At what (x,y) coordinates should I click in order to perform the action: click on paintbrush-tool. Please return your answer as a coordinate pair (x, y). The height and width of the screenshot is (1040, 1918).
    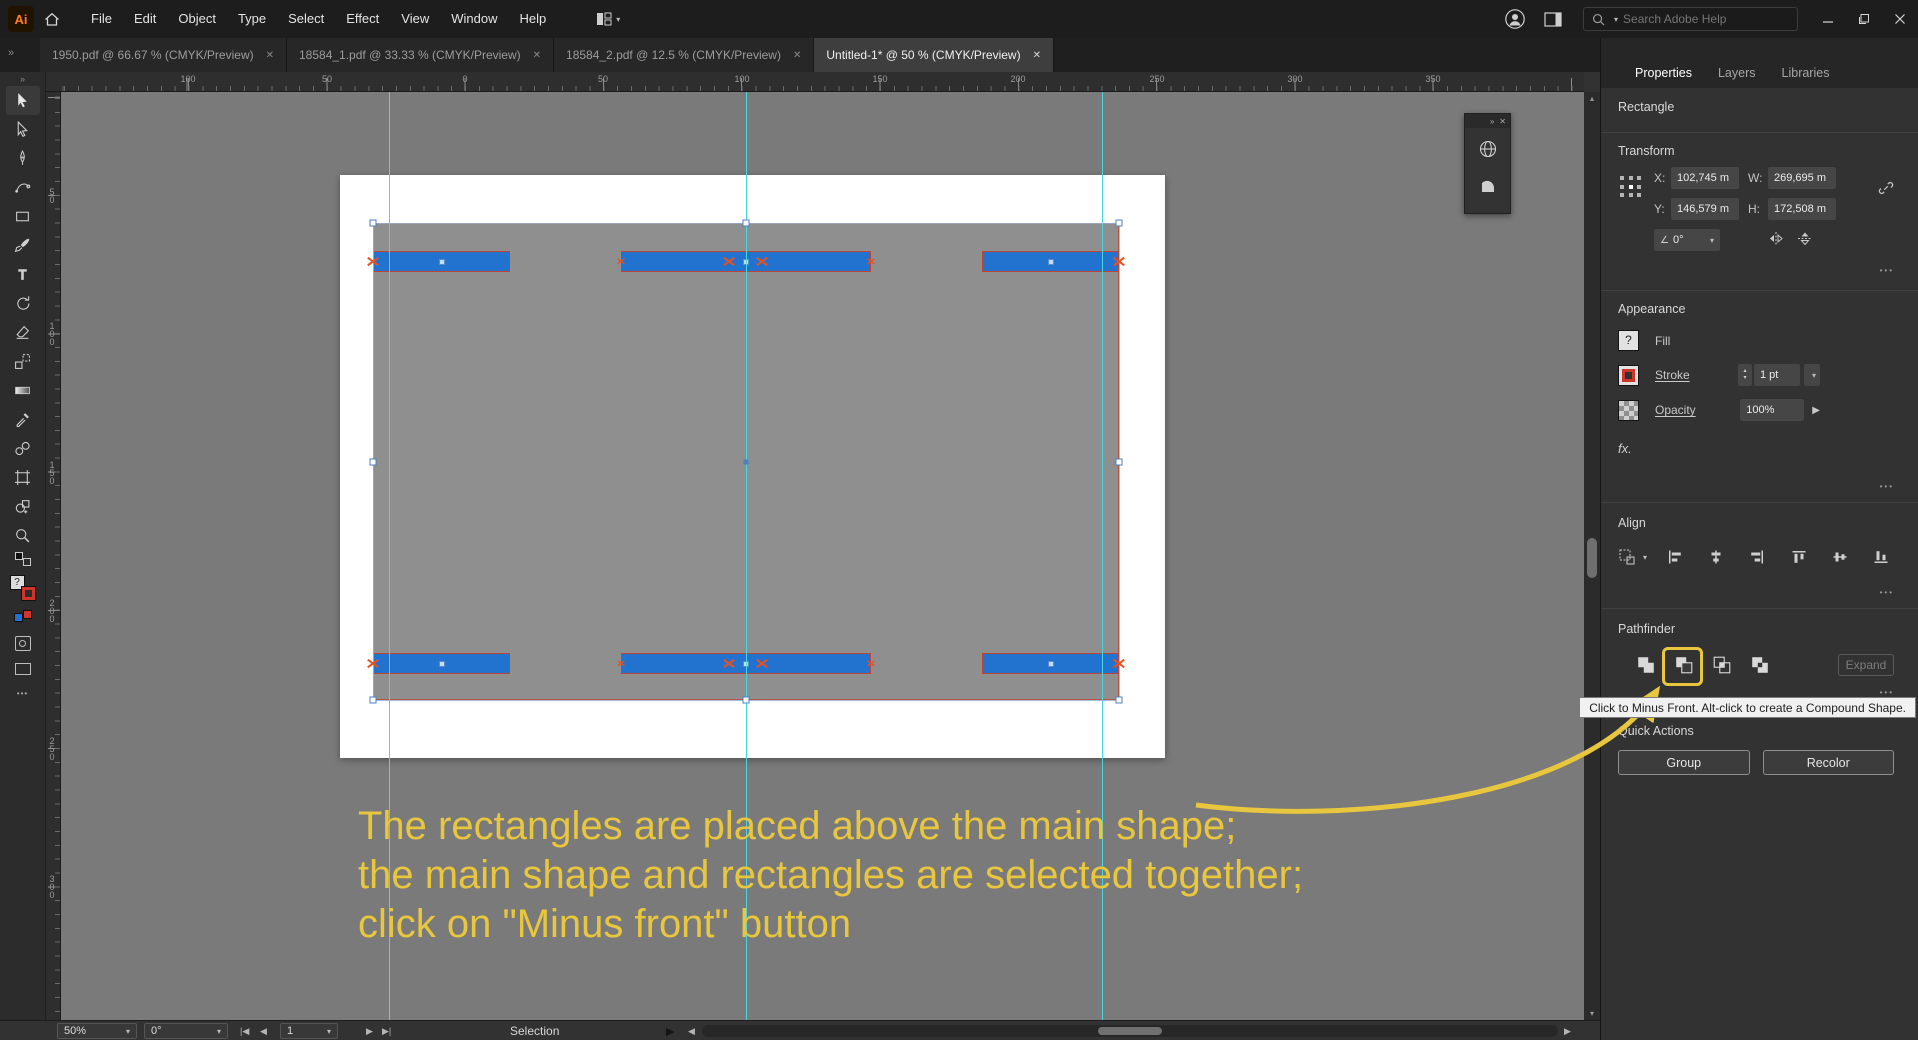
    Looking at the image, I should click on (23, 245).